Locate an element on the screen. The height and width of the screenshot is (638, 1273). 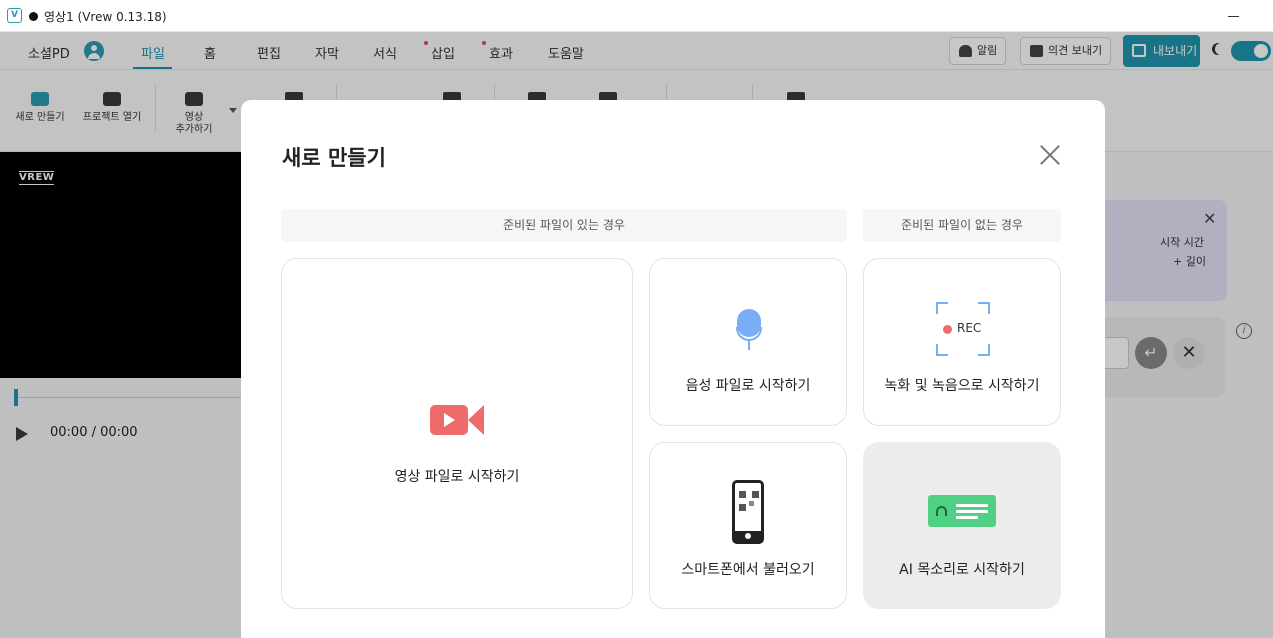
dialog-title: 새로 만들기 is located at coordinates (334, 158).